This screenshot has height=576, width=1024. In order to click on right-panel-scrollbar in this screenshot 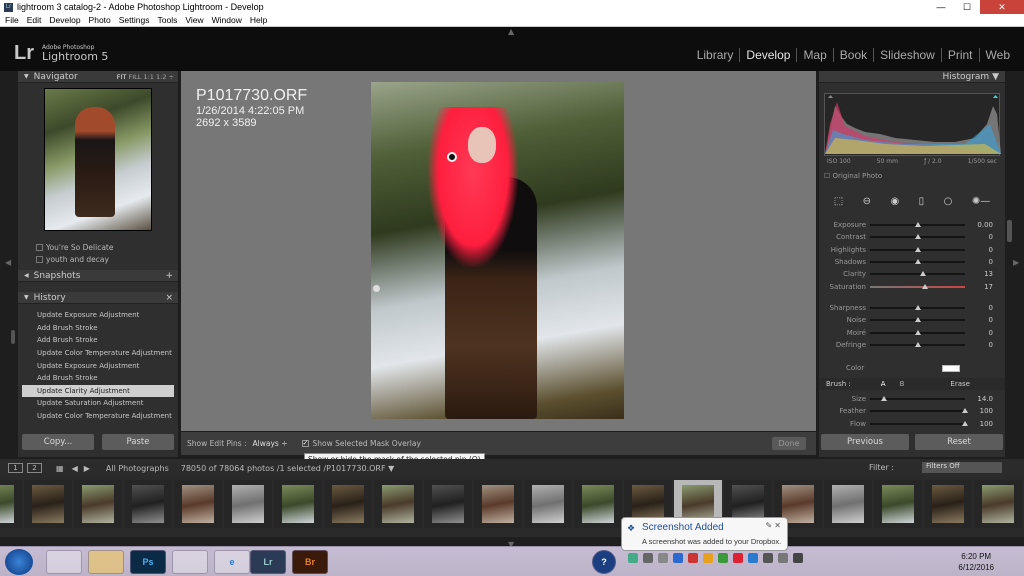, I will do `click(1009, 231)`.